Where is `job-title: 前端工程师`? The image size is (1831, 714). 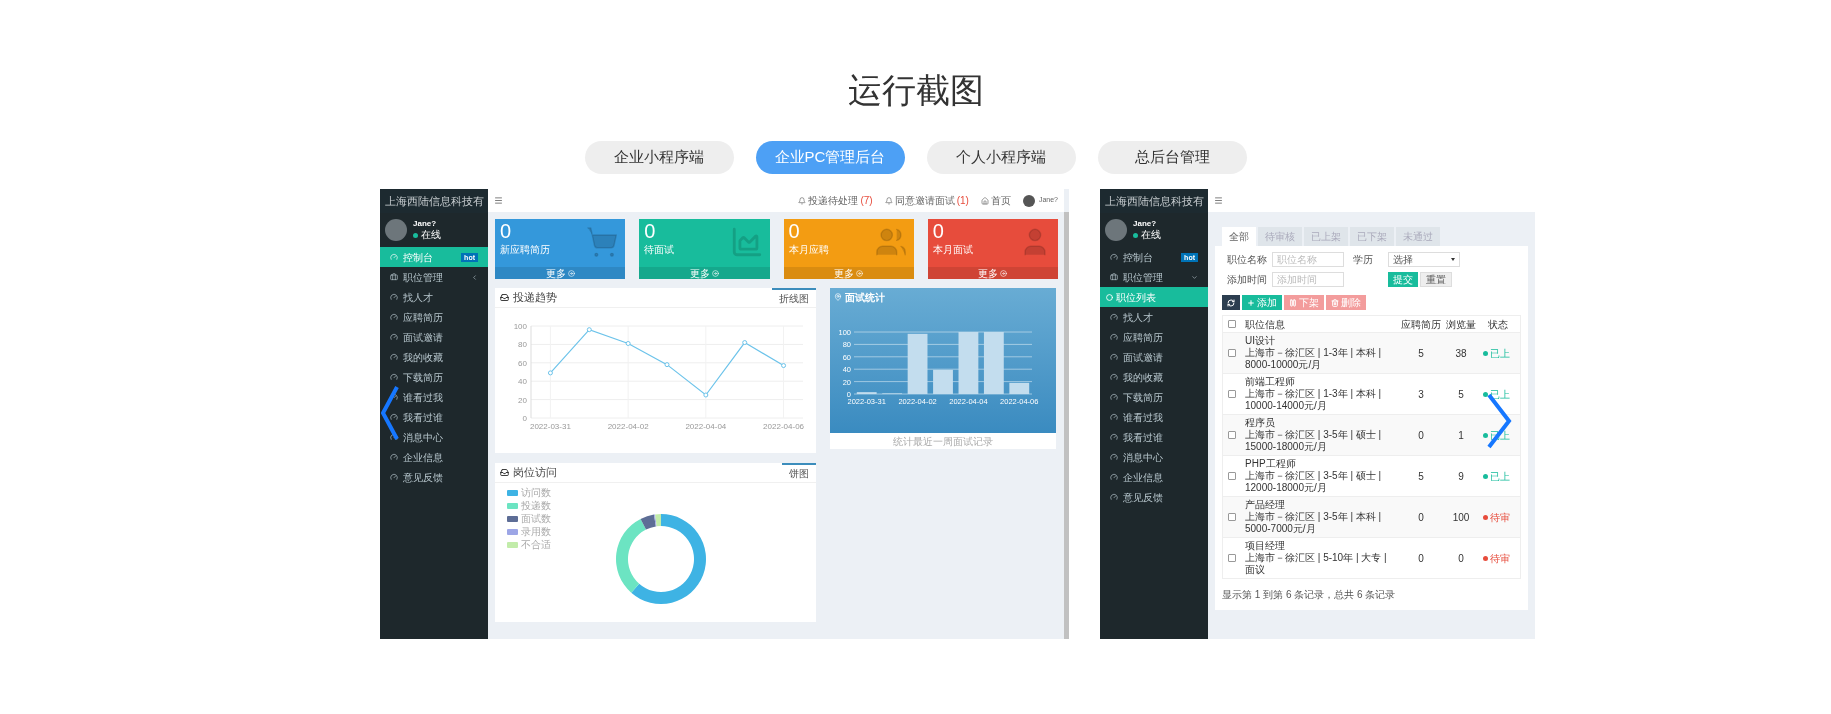
job-title: 前端工程师 is located at coordinates (1270, 382).